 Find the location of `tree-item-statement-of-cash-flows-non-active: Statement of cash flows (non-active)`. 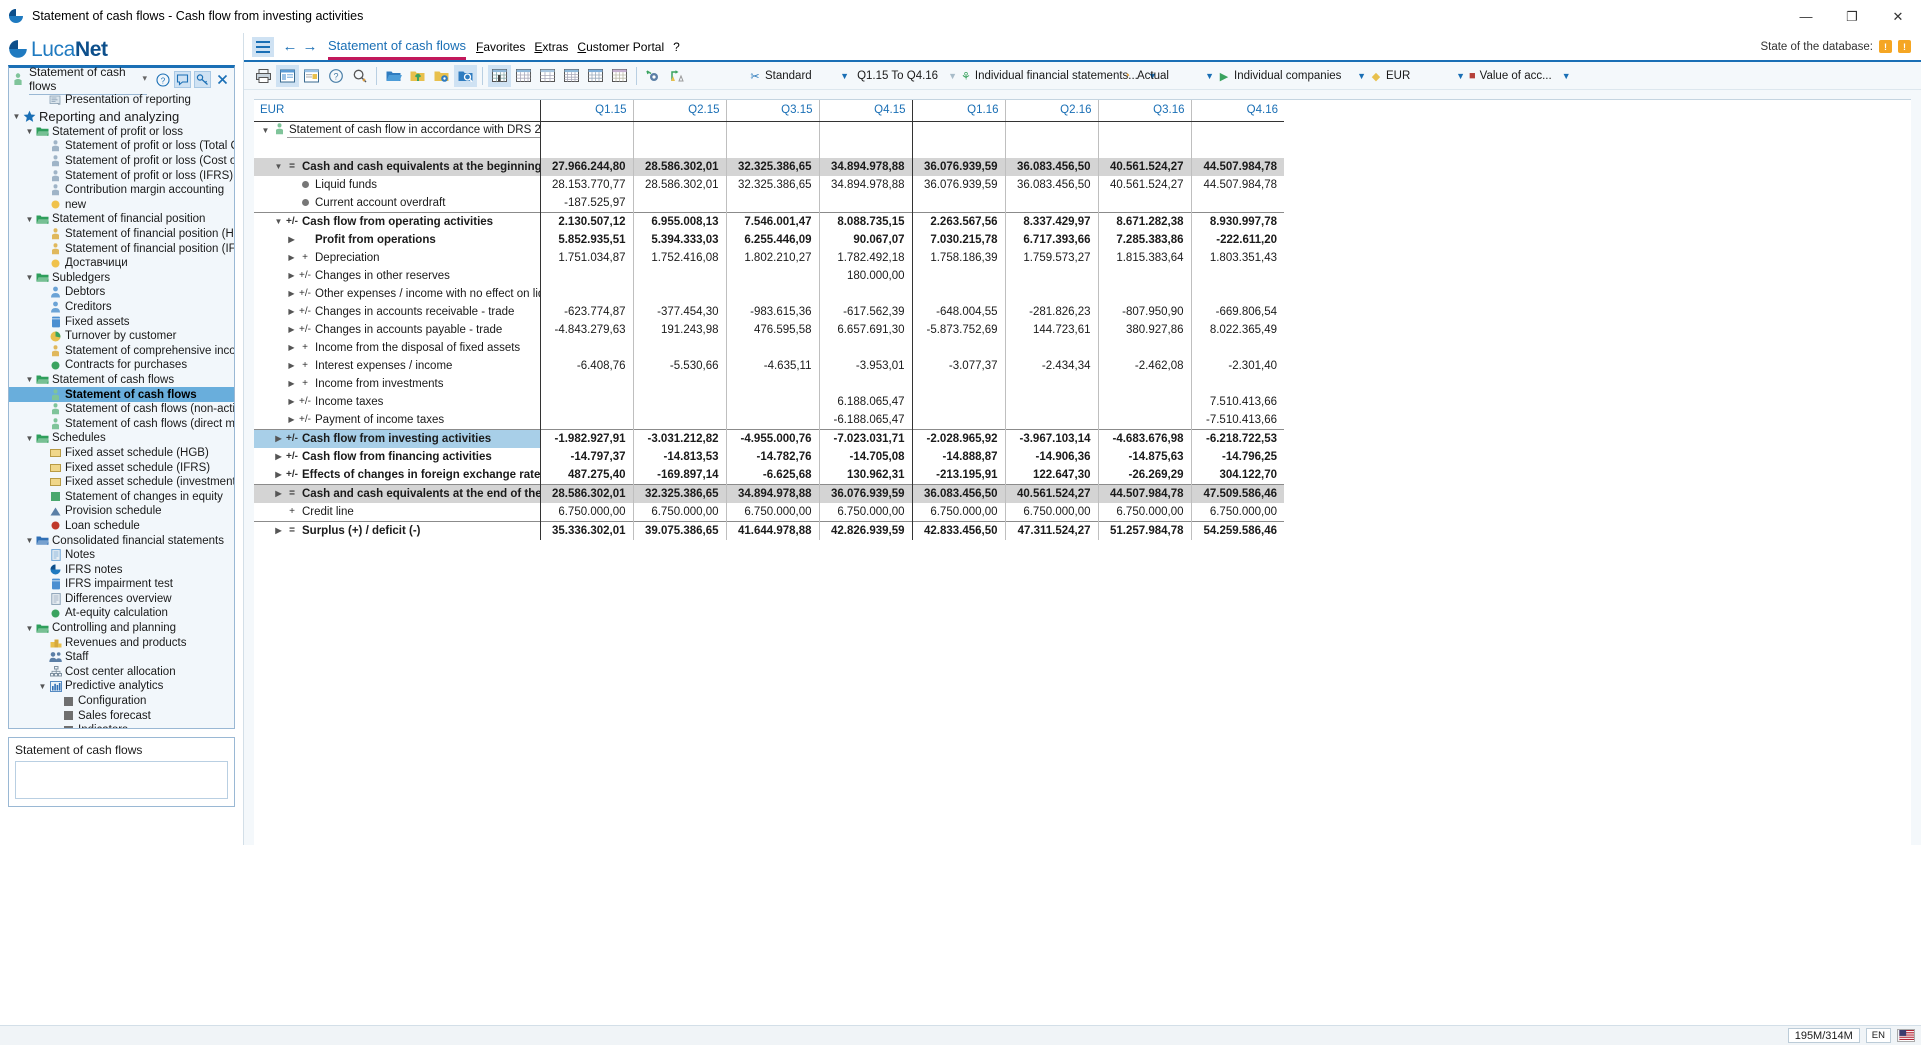

tree-item-statement-of-cash-flows-non-active: Statement of cash flows (non-active) is located at coordinates (121, 409).